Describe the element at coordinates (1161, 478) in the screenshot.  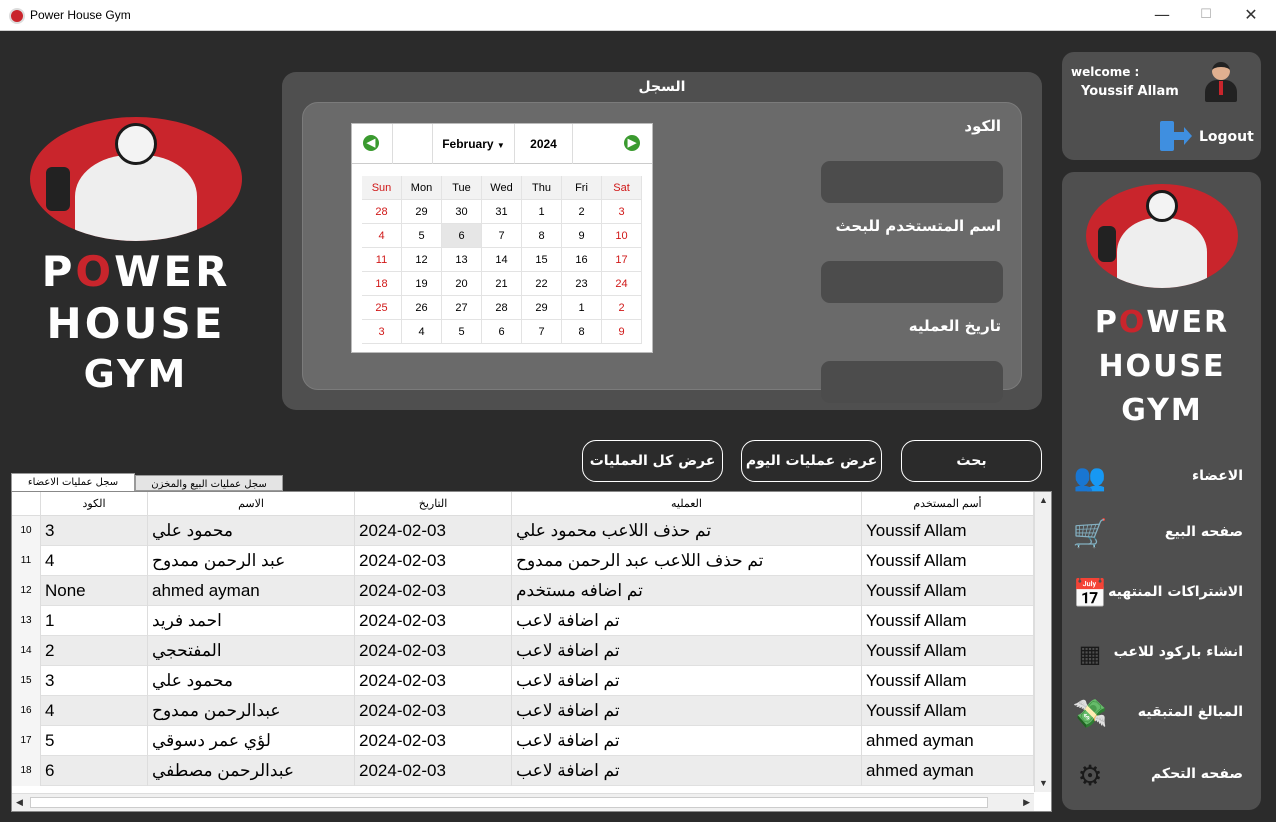
I see `sidebar-item-members: 👥 الاعضاء` at that location.